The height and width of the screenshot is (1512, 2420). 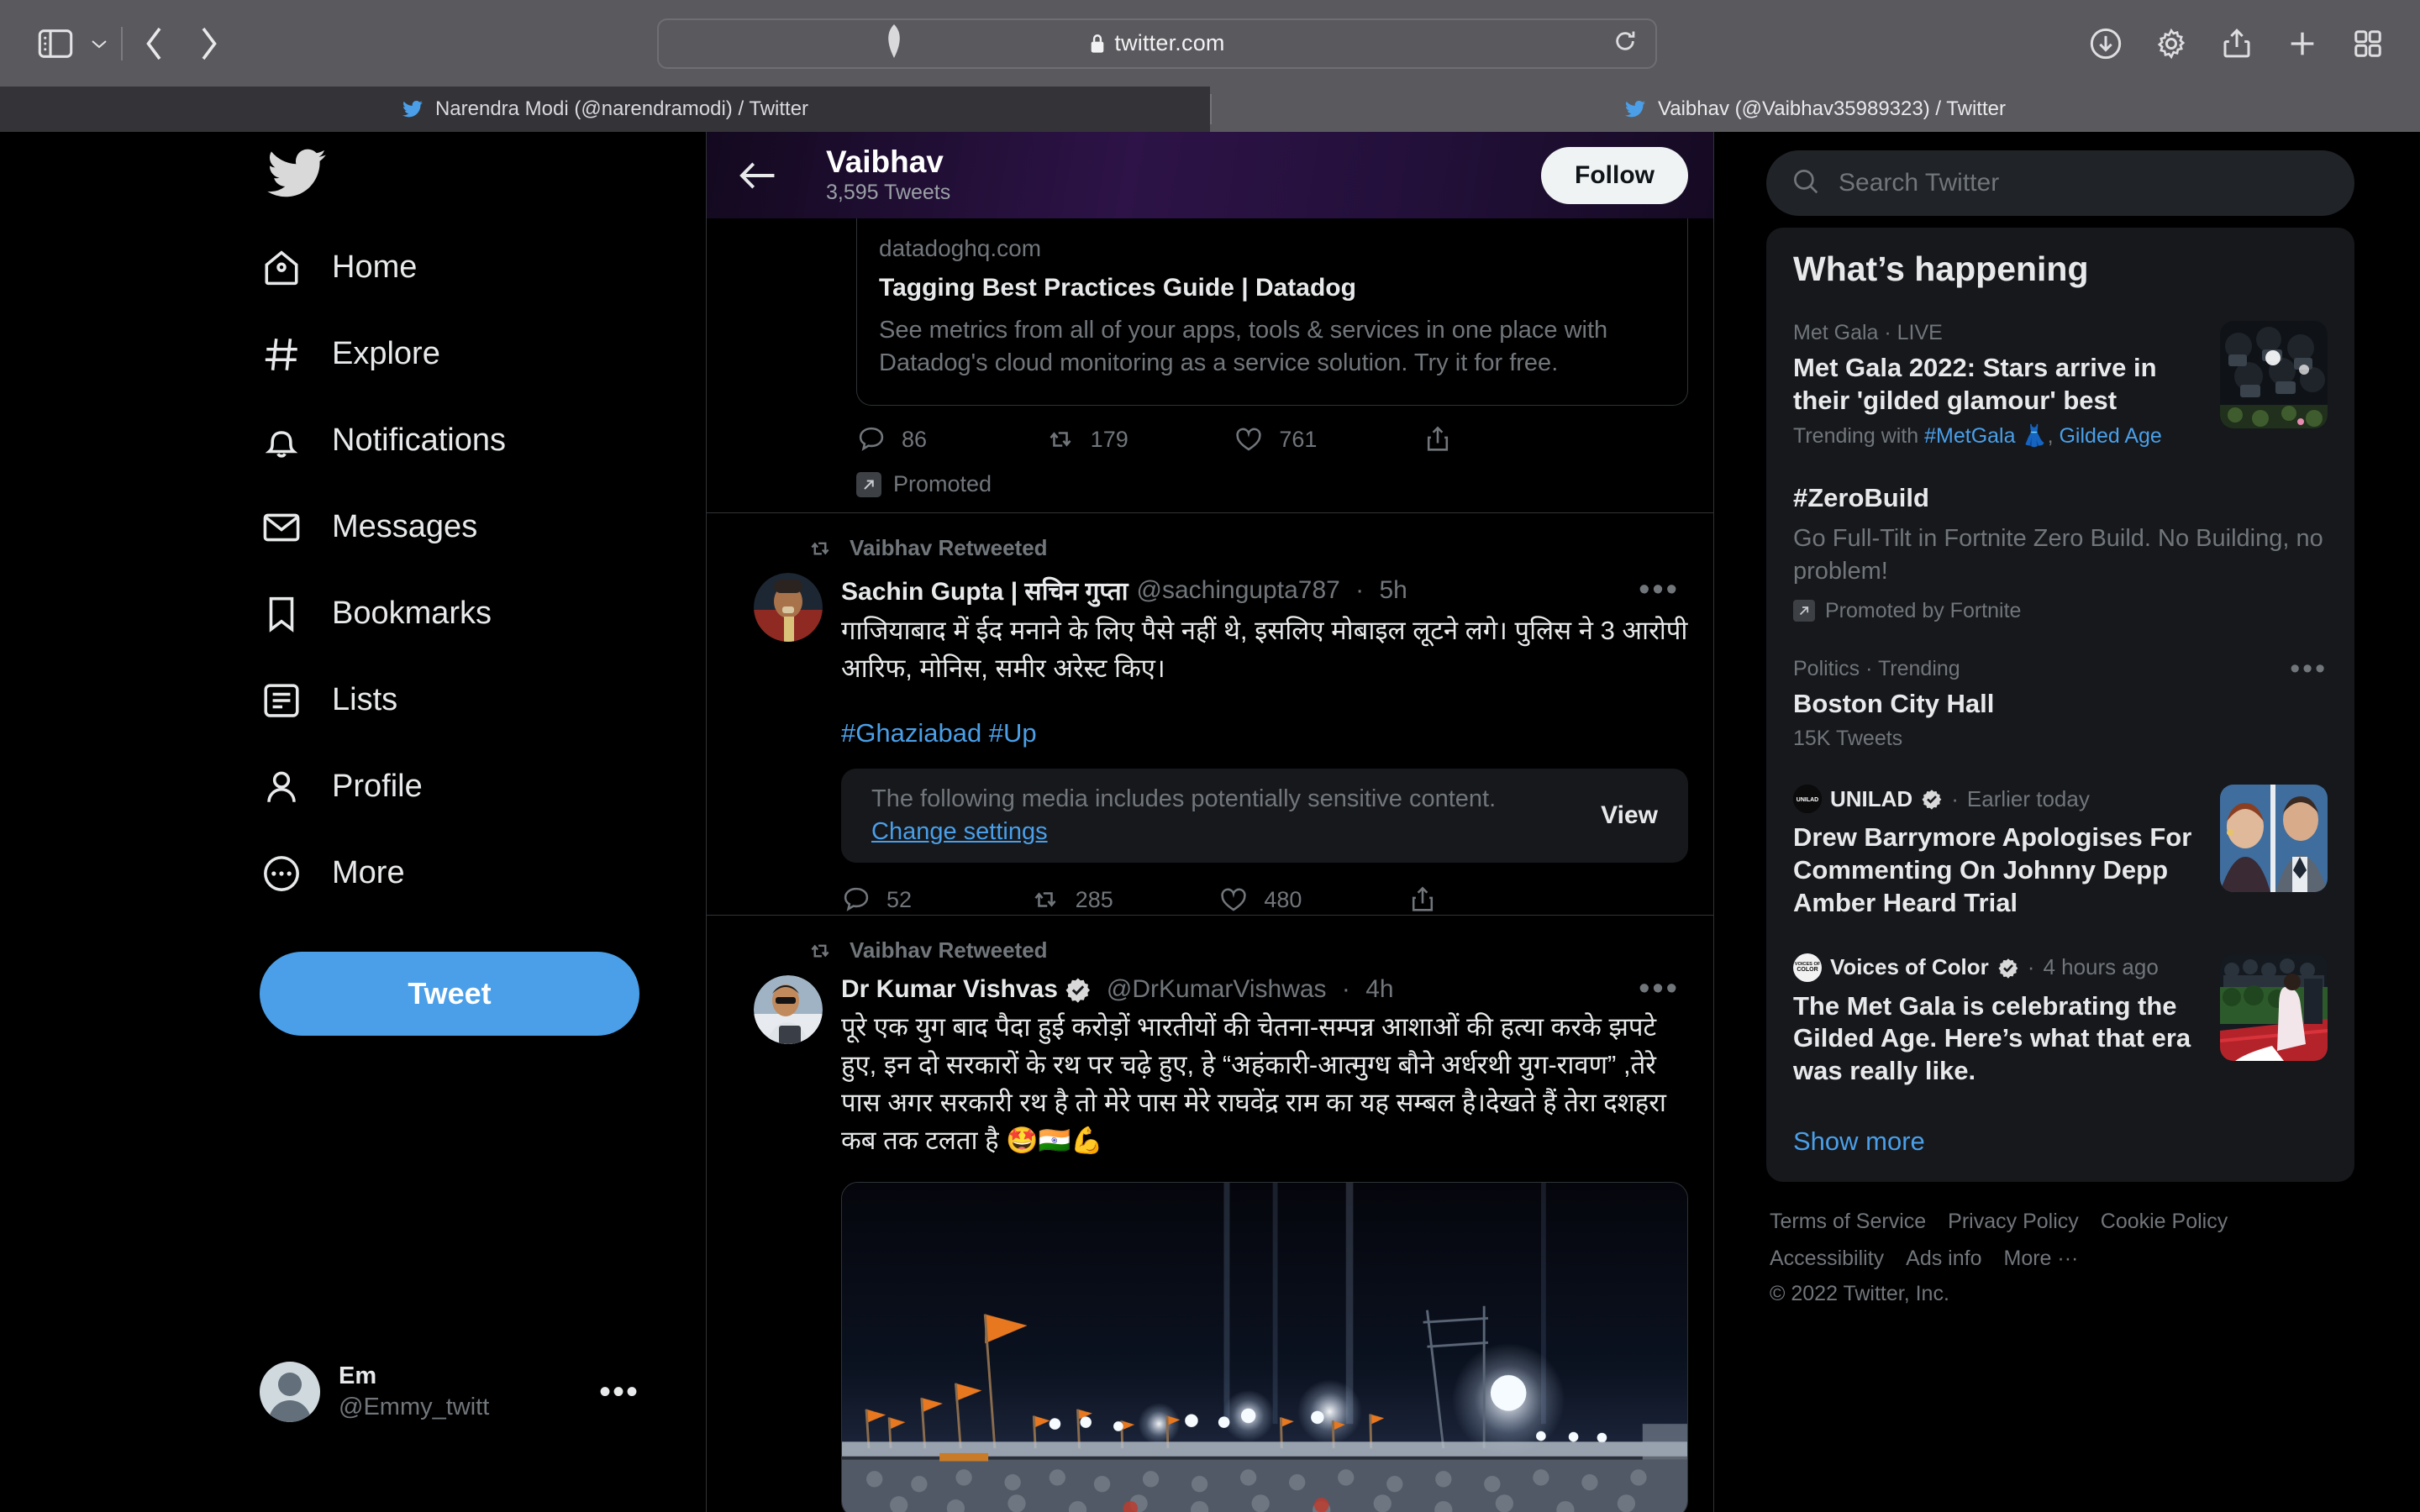 I want to click on trend-subtext: Trending with #MetGala 👗, Gilded Age, so click(x=1998, y=436).